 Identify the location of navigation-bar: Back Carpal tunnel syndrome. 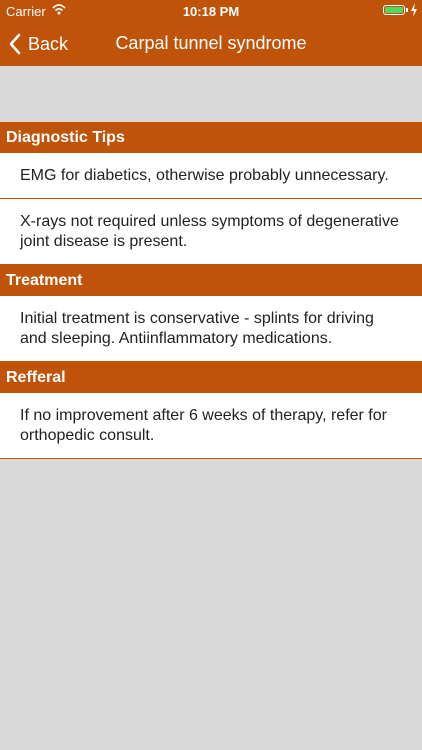
(211, 44).